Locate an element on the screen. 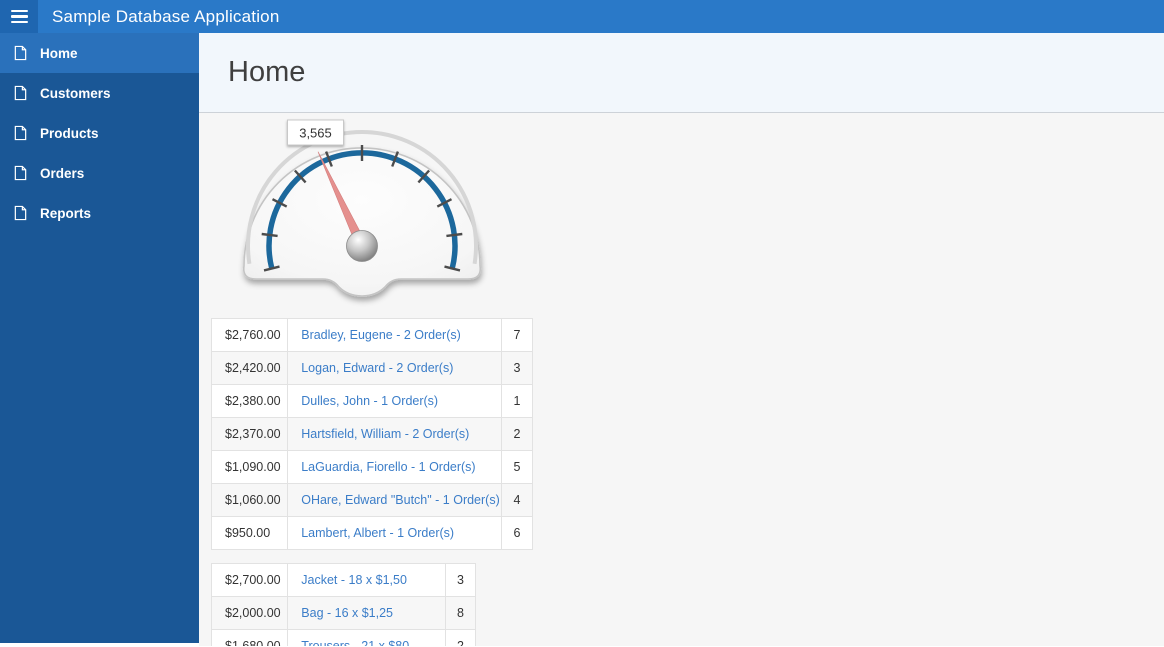 Image resolution: width=1164 pixels, height=647 pixels. page-title: Home is located at coordinates (267, 72).